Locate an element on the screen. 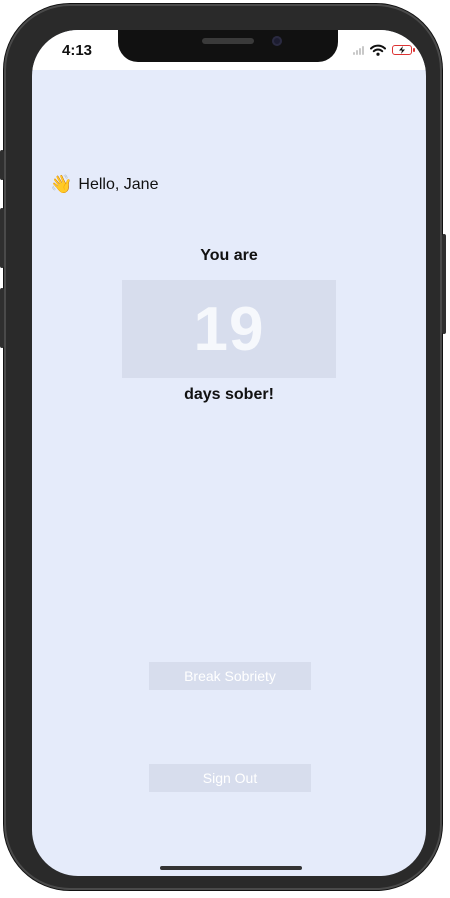 The image size is (450, 898). greeting: 👋 Hello, Jane is located at coordinates (104, 184).